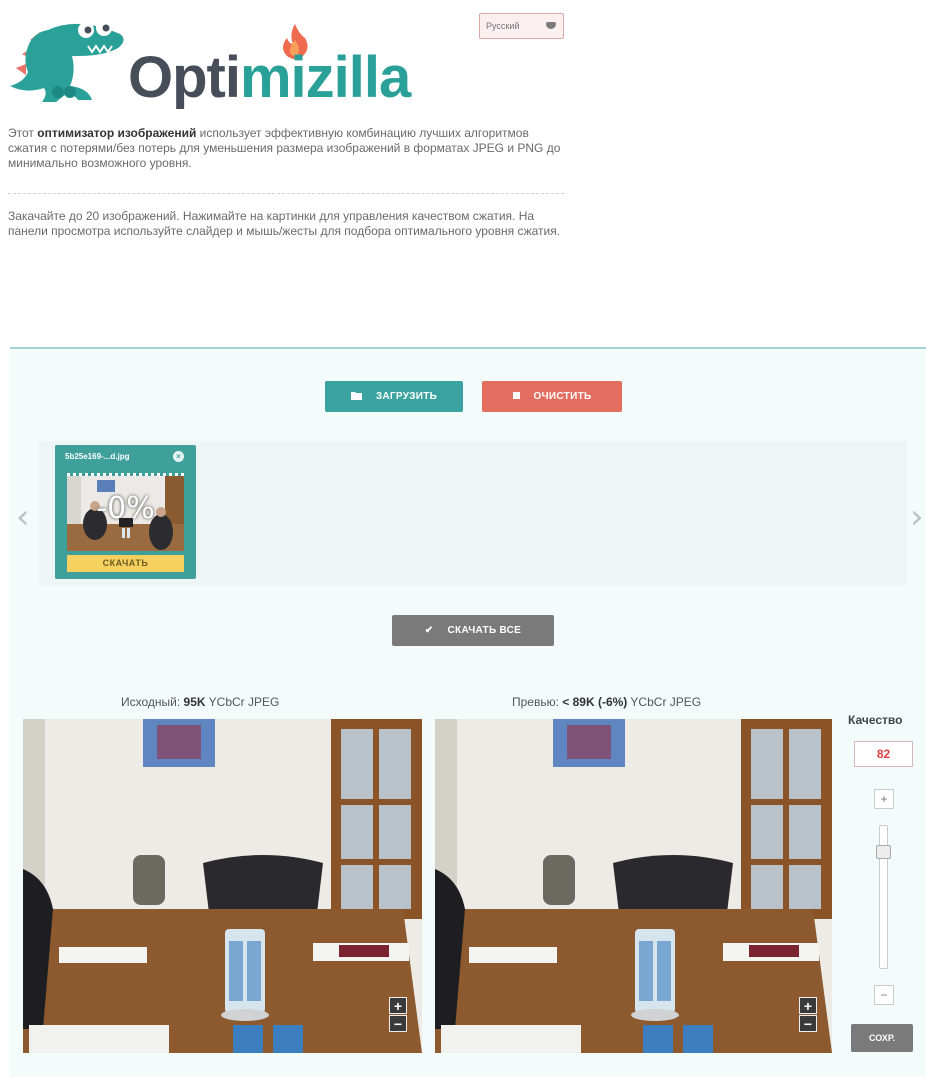  I want to click on original-size: 95K, so click(194, 702).